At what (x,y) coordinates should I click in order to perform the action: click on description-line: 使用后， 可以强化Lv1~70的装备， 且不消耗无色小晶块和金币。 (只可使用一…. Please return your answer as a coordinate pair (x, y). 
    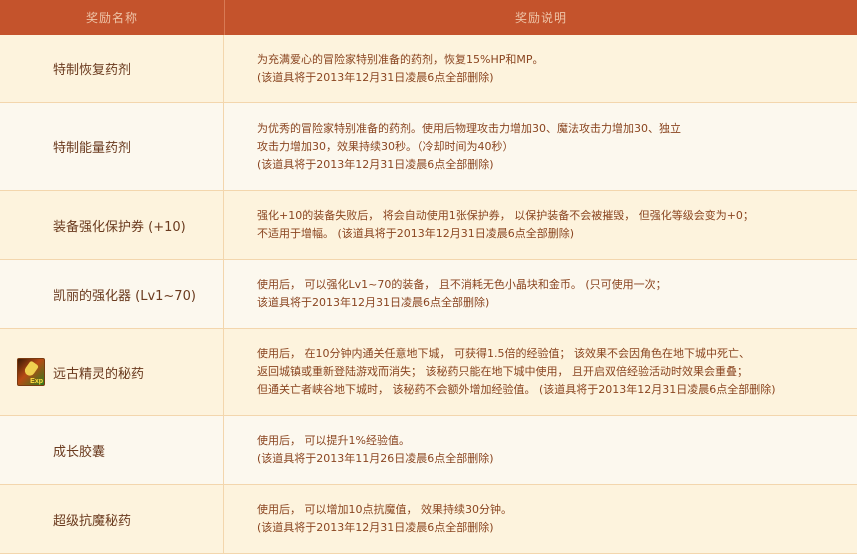
    Looking at the image, I should click on (462, 284).